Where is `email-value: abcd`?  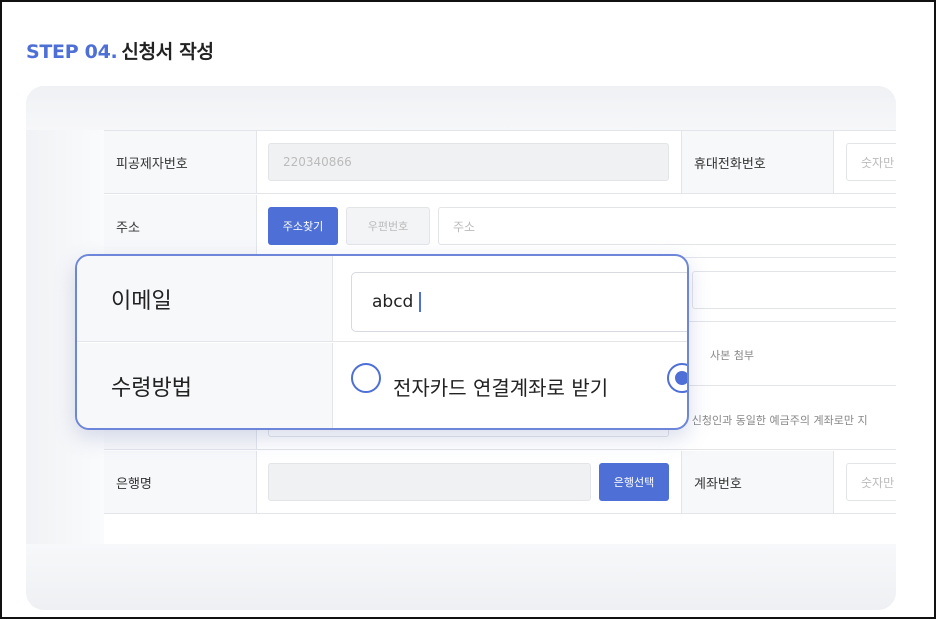
email-value: abcd is located at coordinates (393, 302).